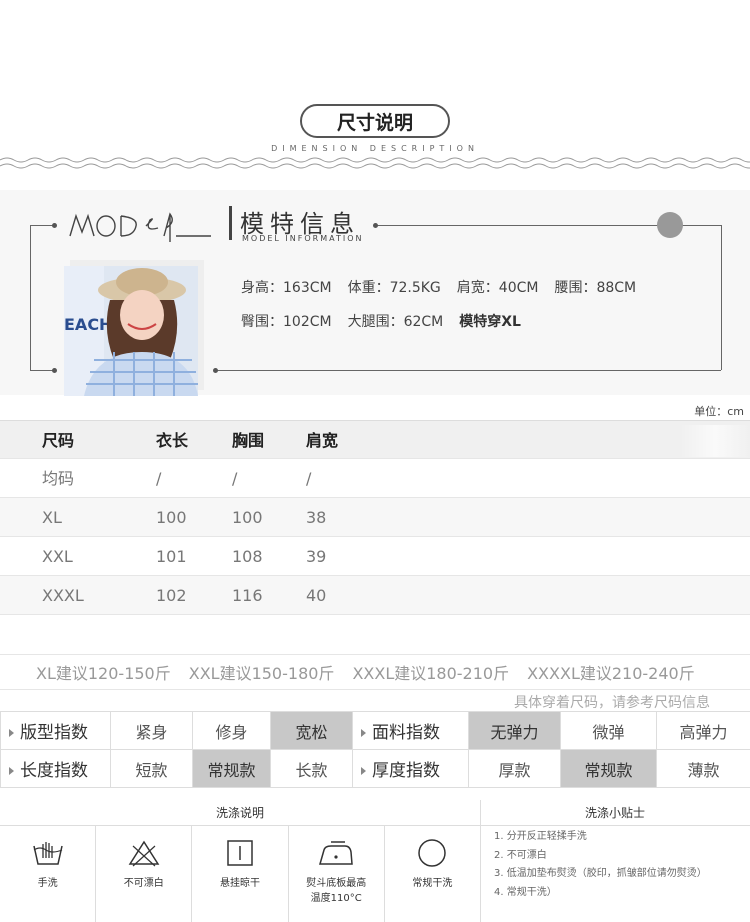 The height and width of the screenshot is (922, 750). I want to click on header-size: 尺码, so click(58, 440).